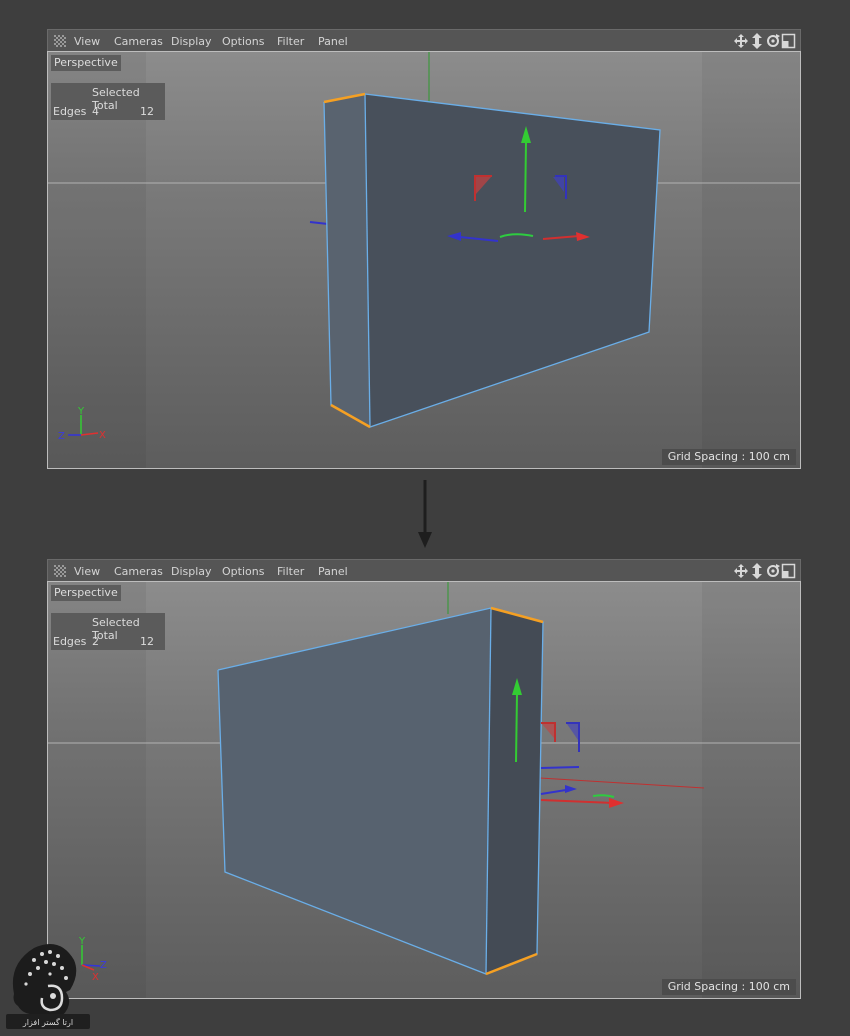  I want to click on hud-selected-count: 4, so click(95, 111).